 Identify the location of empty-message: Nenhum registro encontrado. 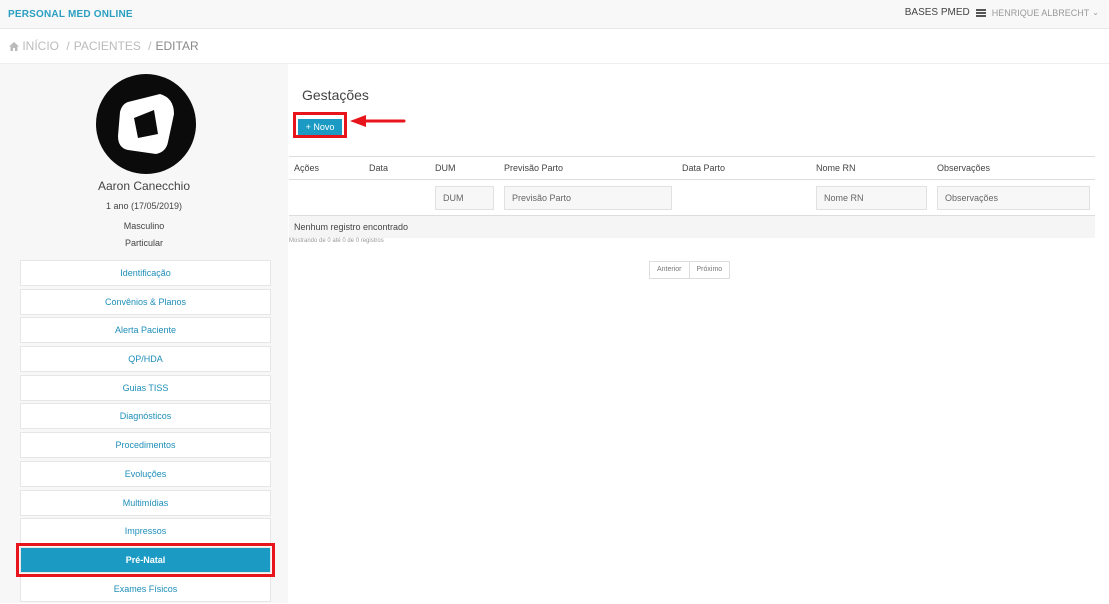
(692, 227).